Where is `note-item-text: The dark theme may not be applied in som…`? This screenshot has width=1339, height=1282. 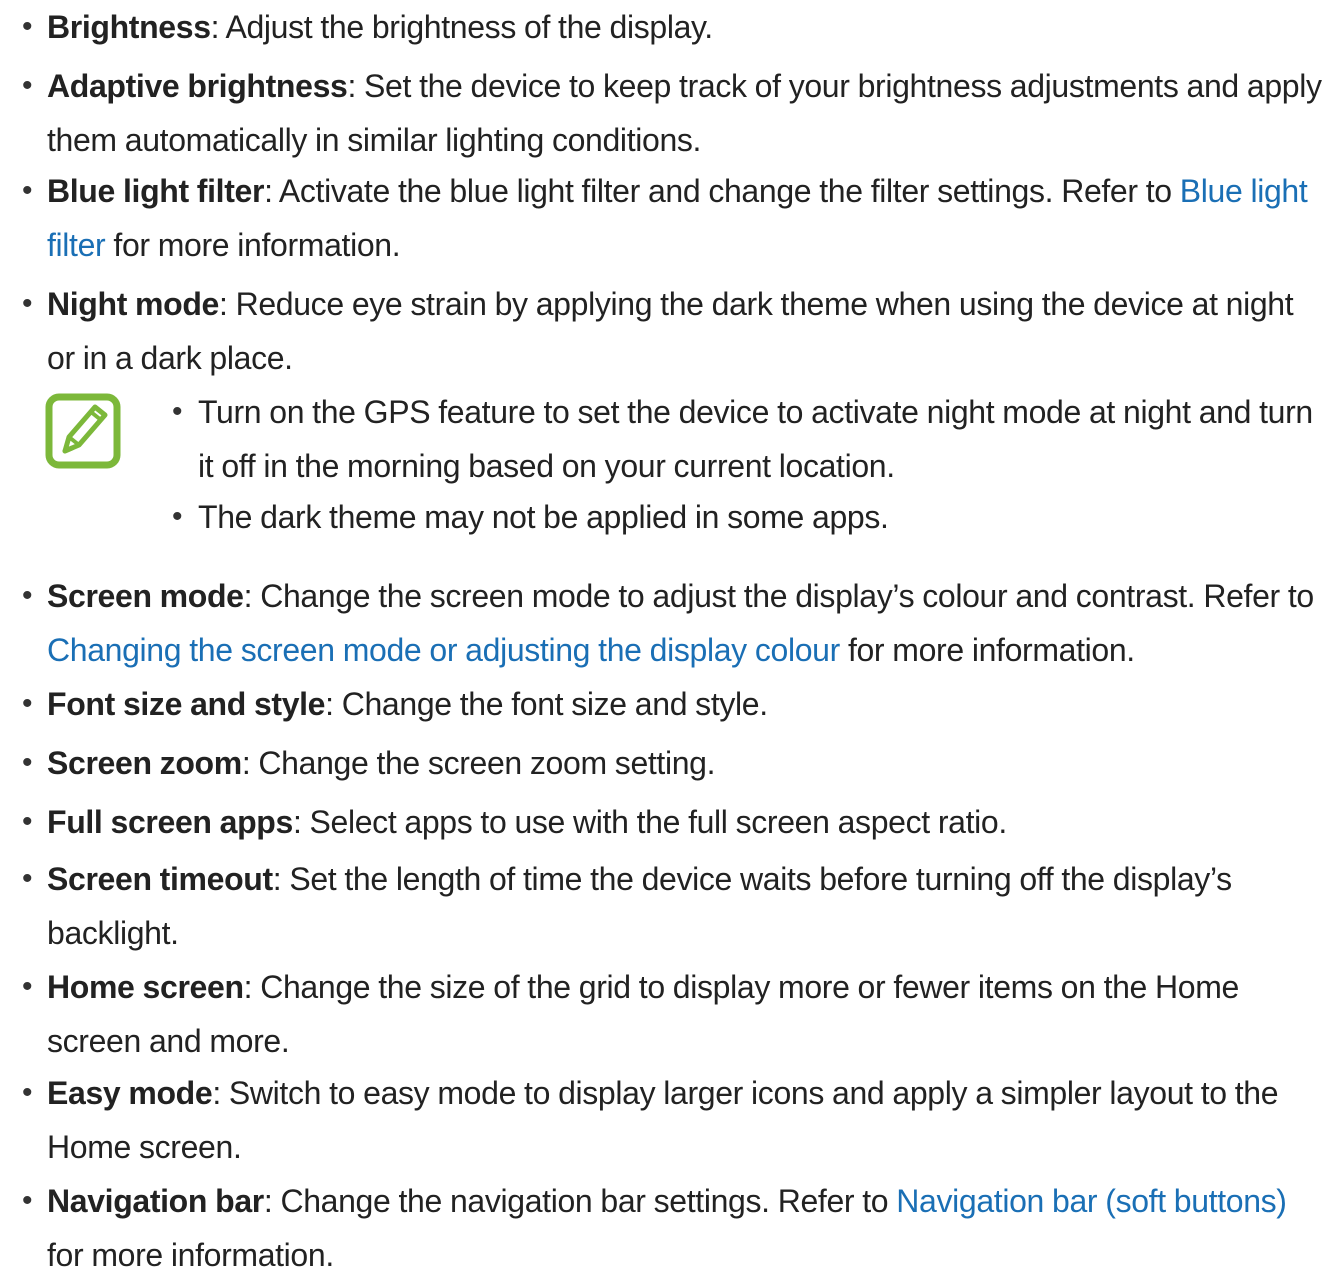 note-item-text: The dark theme may not be applied in som… is located at coordinates (543, 517).